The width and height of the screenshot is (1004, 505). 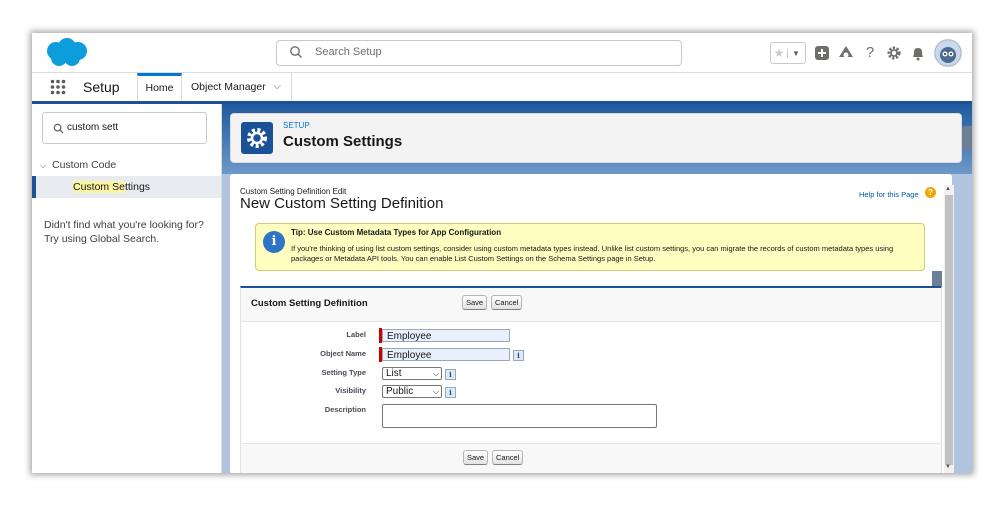 I want to click on quick-find-input: custom sett, so click(x=124, y=128).